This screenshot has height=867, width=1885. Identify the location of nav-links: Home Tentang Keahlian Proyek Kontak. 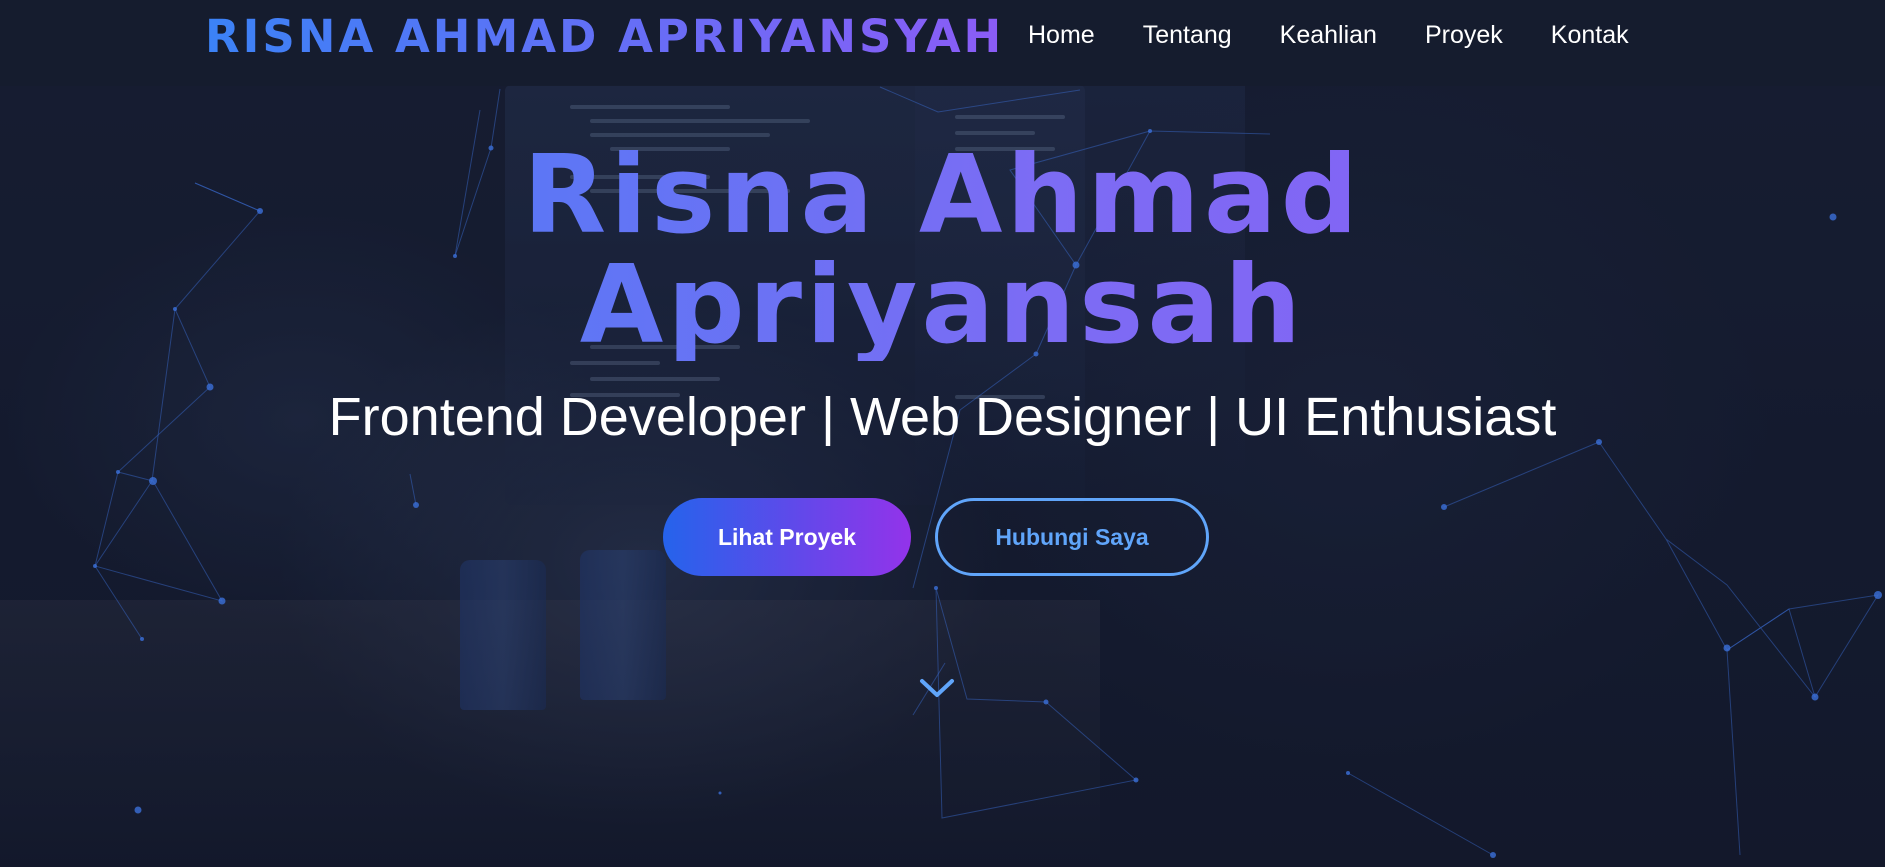
(1328, 35).